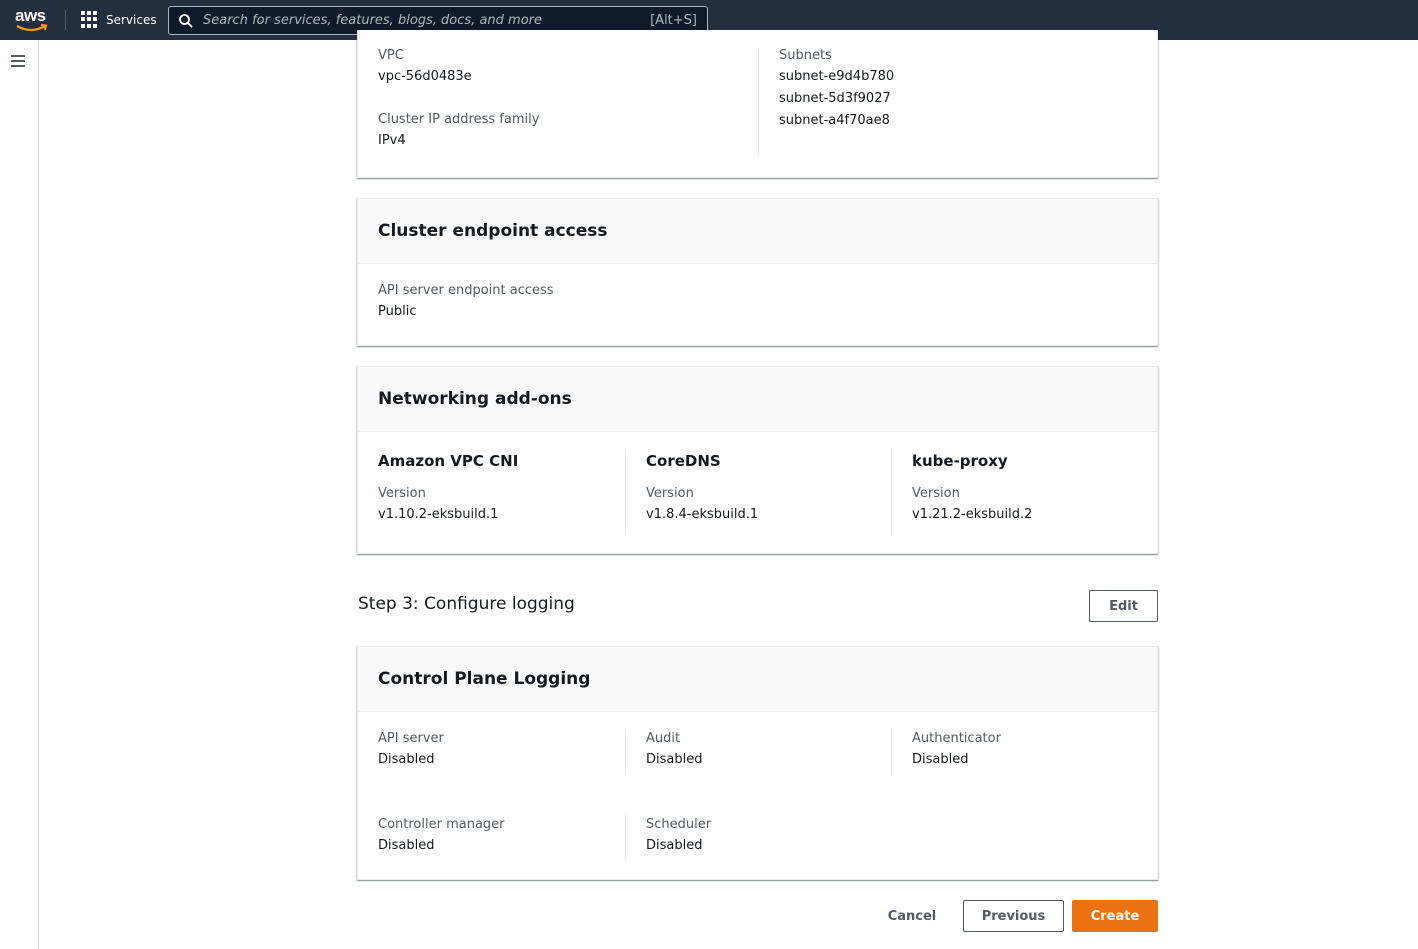 This screenshot has width=1418, height=949. I want to click on log-type-label: Authenticator, so click(956, 738).